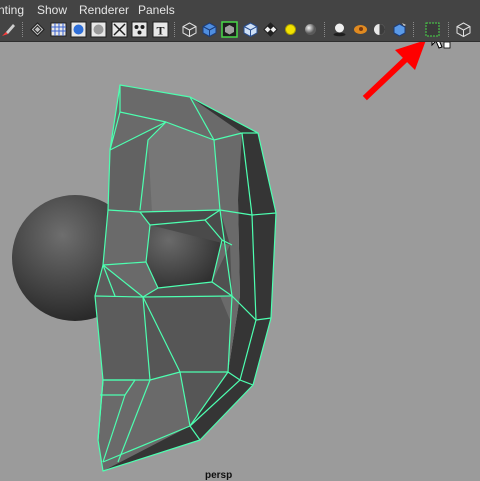 This screenshot has width=480, height=481. What do you see at coordinates (156, 10) in the screenshot?
I see `menu-panels: Panels` at bounding box center [156, 10].